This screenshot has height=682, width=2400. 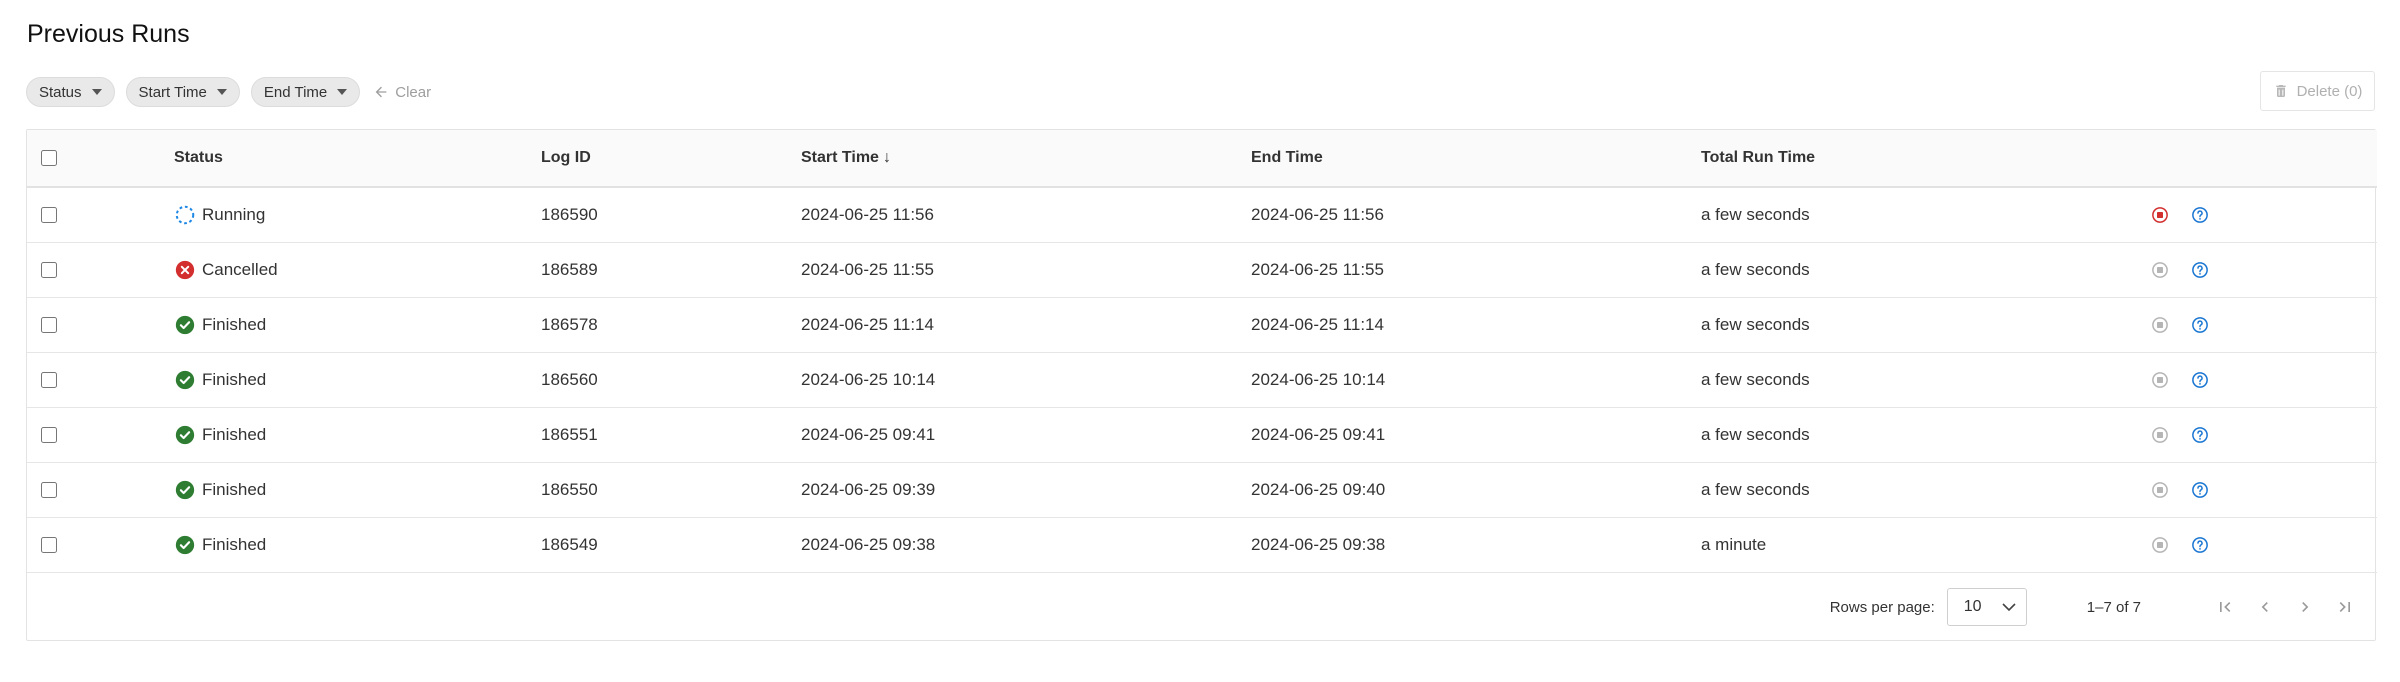 What do you see at coordinates (671, 158) in the screenshot?
I see `log-id-column-header: Log ID` at bounding box center [671, 158].